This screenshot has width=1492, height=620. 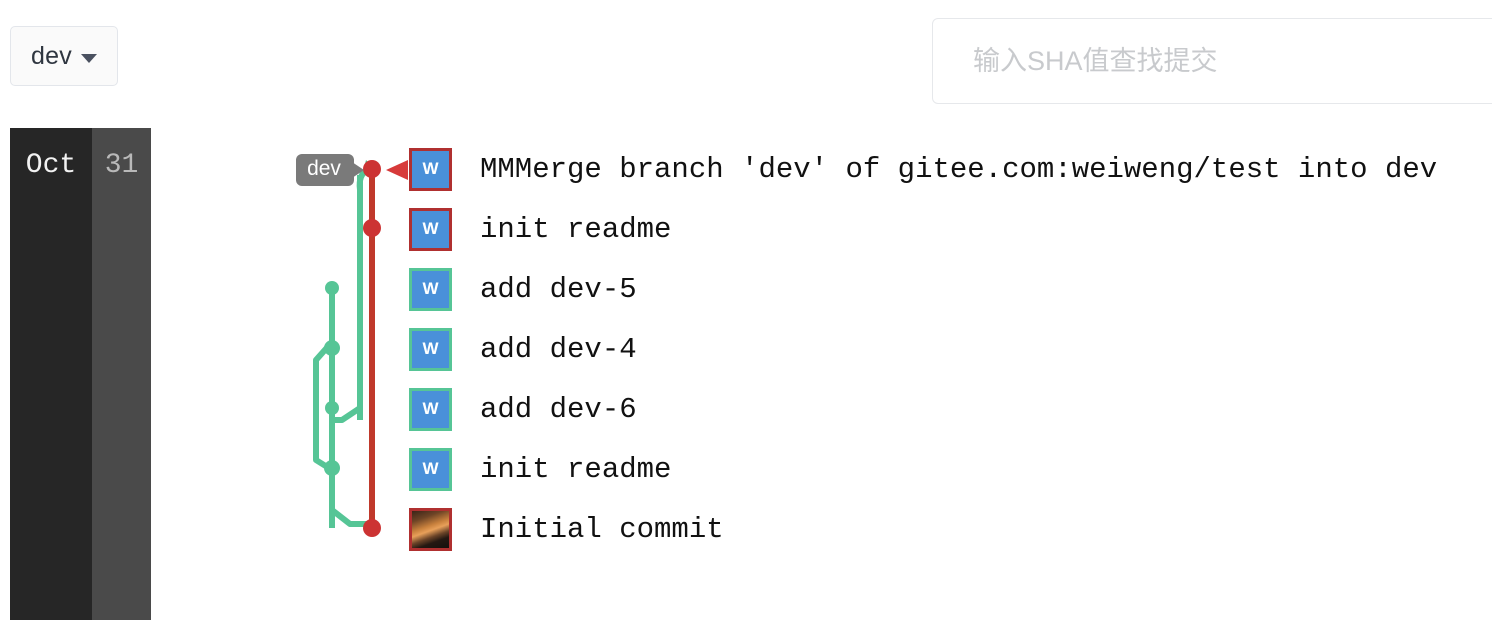 What do you see at coordinates (397, 170) in the screenshot?
I see `head-pointer-icon` at bounding box center [397, 170].